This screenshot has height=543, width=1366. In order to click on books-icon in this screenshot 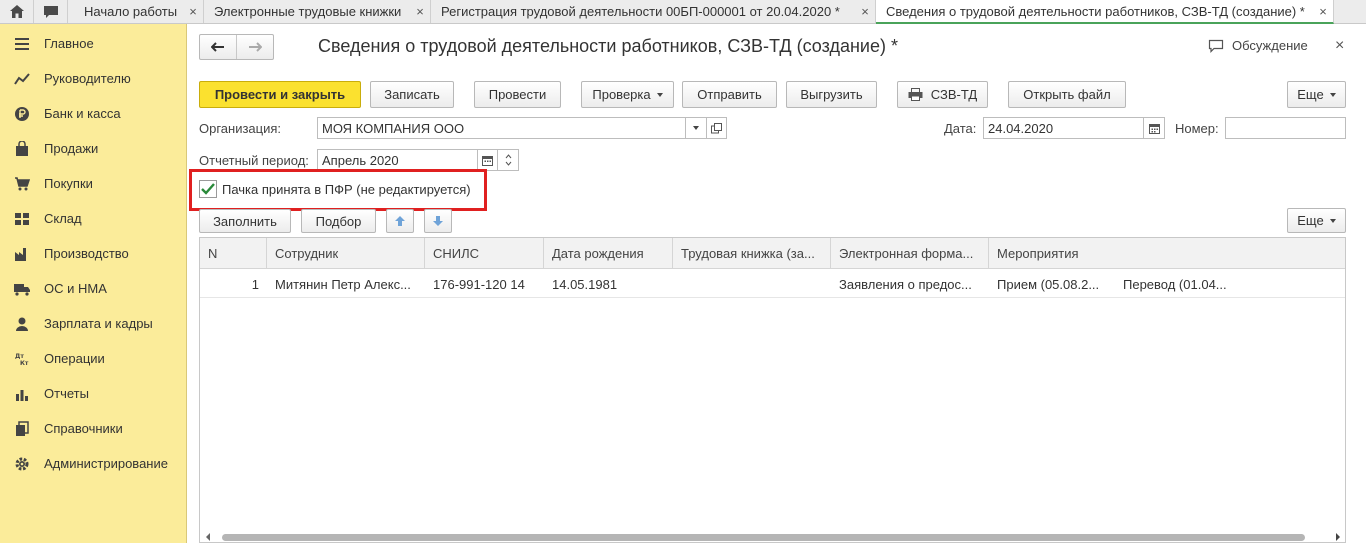, I will do `click(22, 429)`.